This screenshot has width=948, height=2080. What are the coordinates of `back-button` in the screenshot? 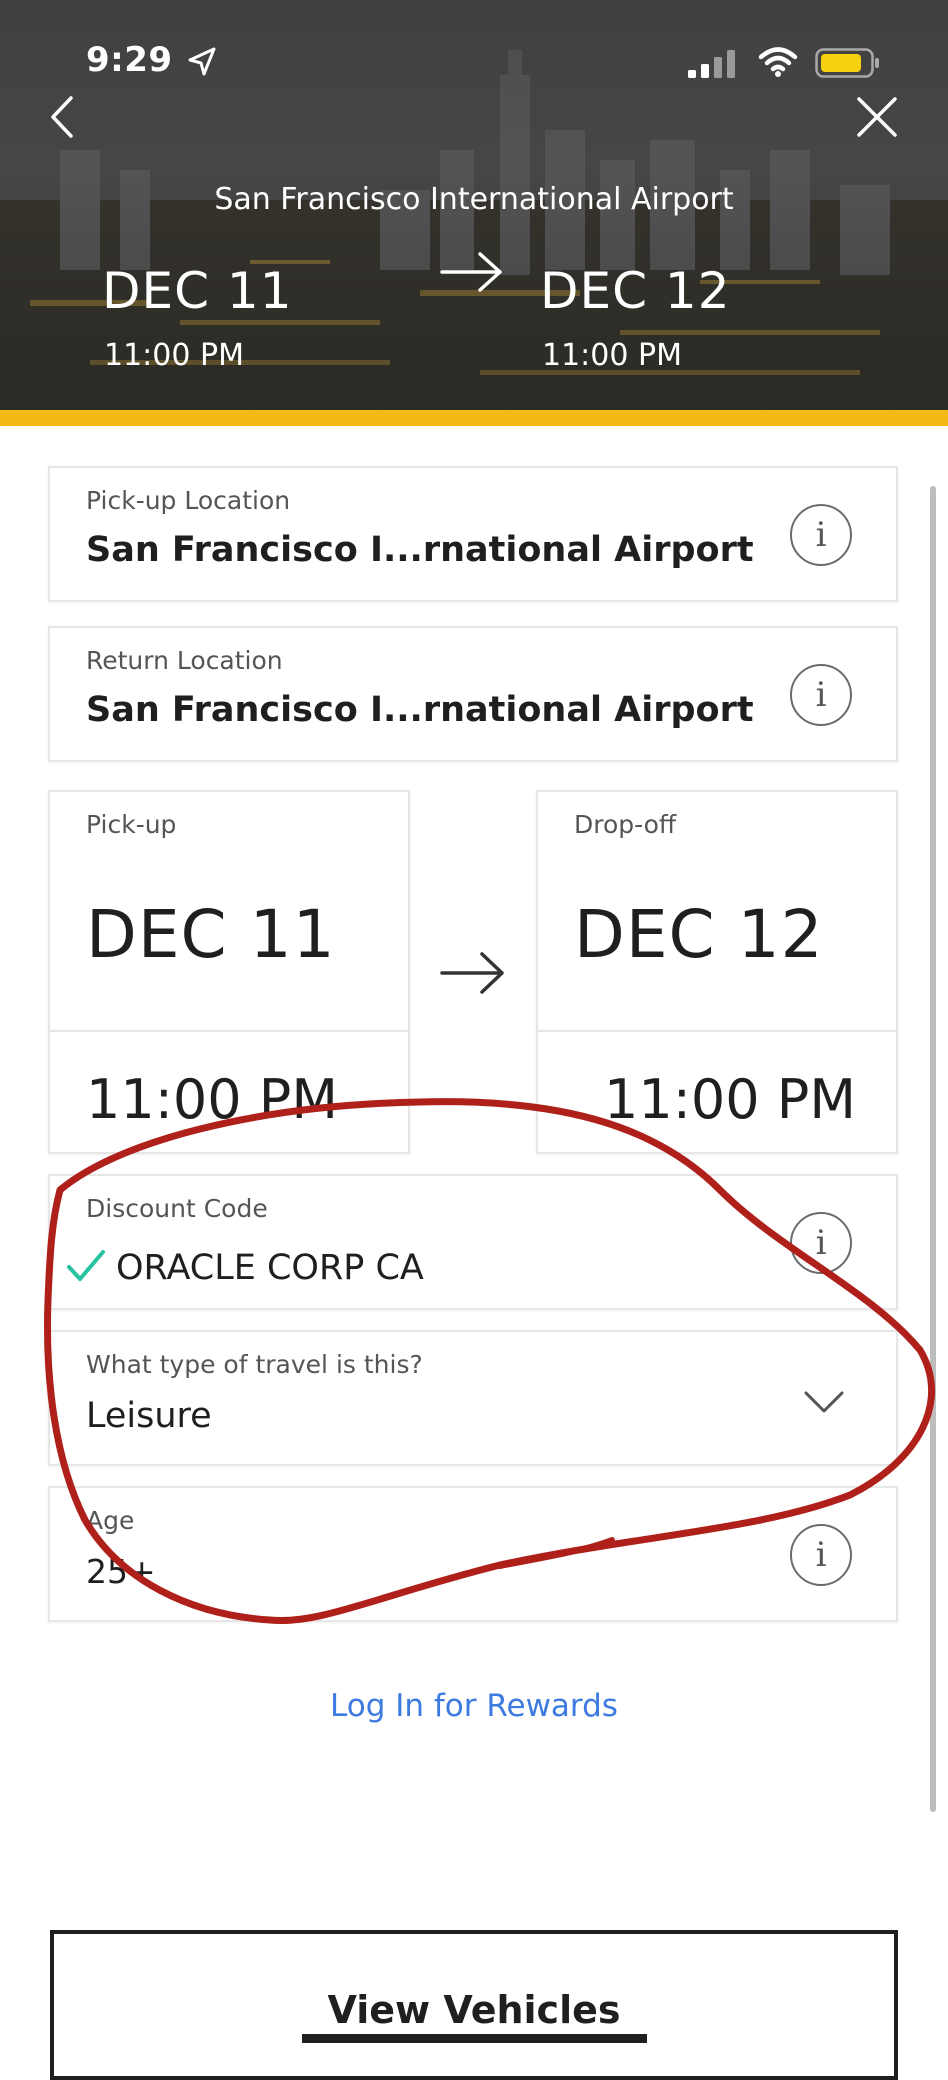 It's located at (62, 117).